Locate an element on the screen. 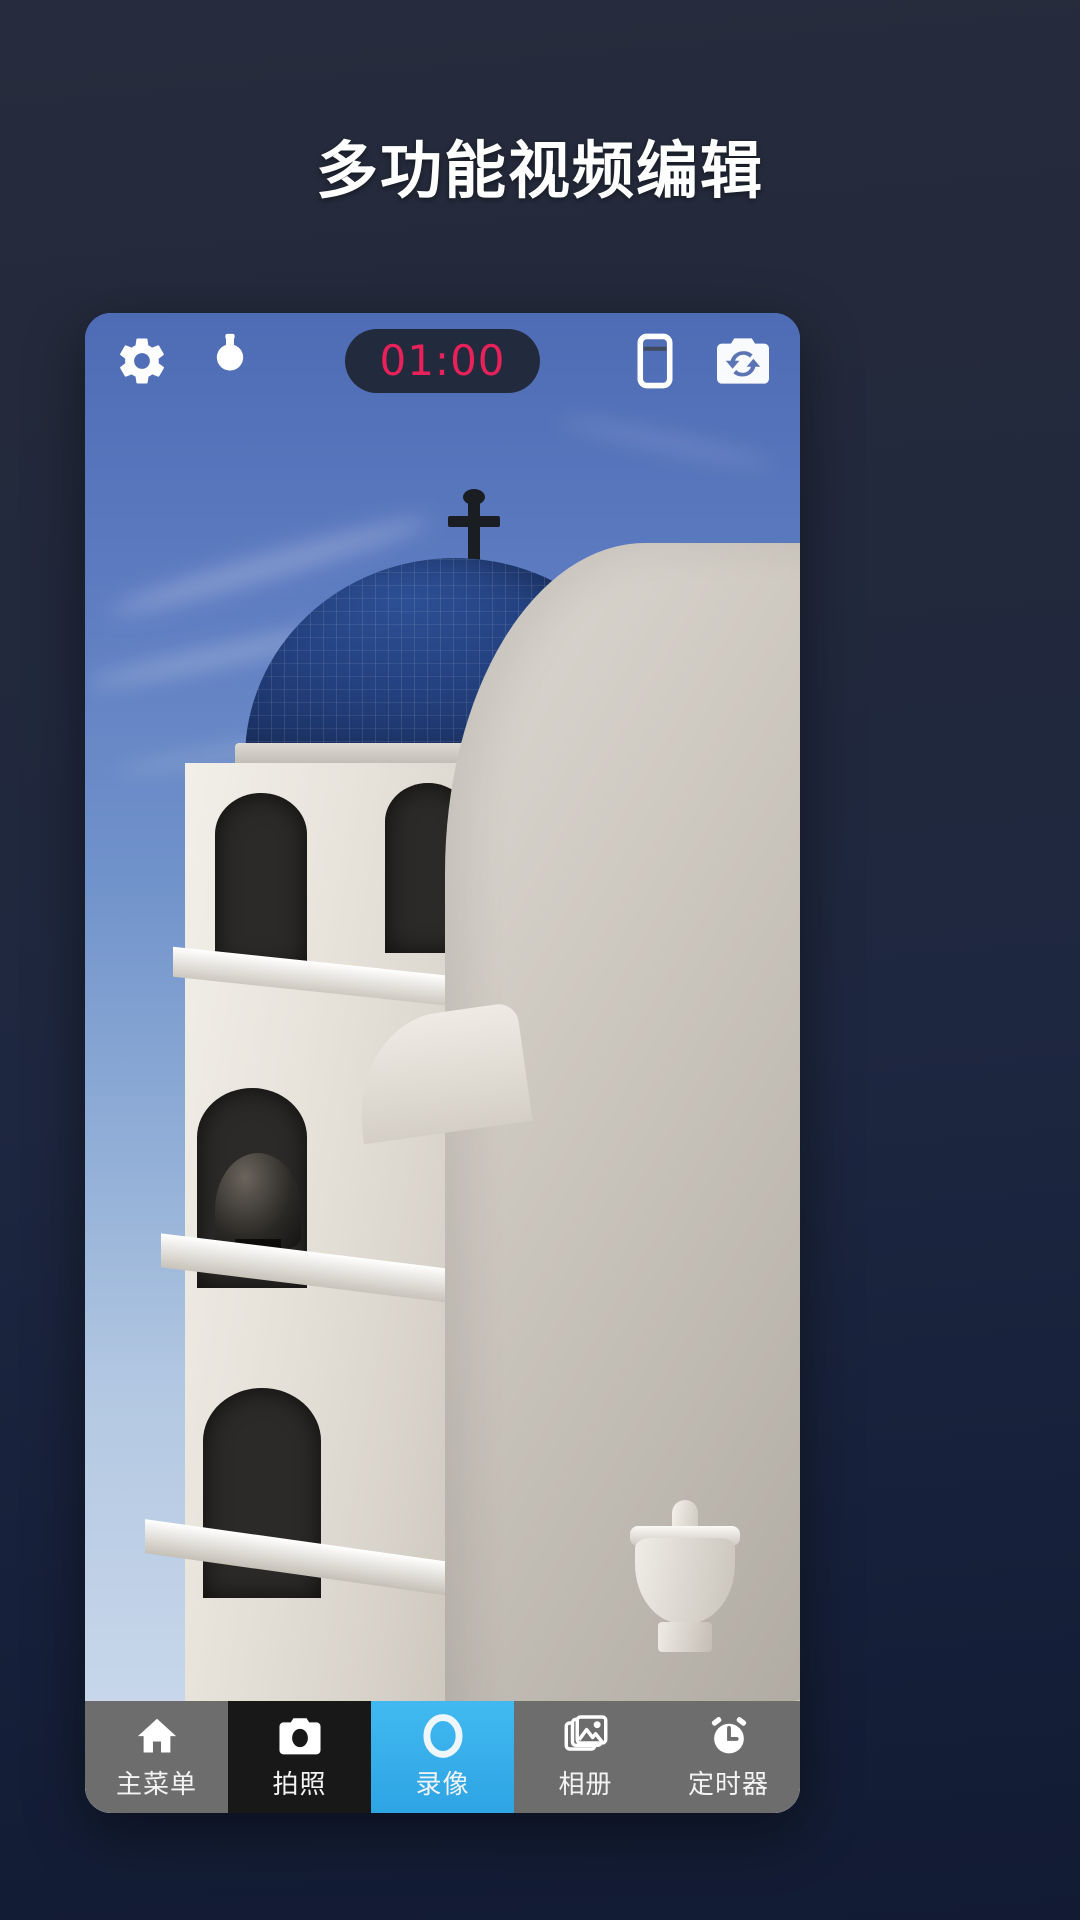 Image resolution: width=1080 pixels, height=1920 pixels. flash-button is located at coordinates (230, 361).